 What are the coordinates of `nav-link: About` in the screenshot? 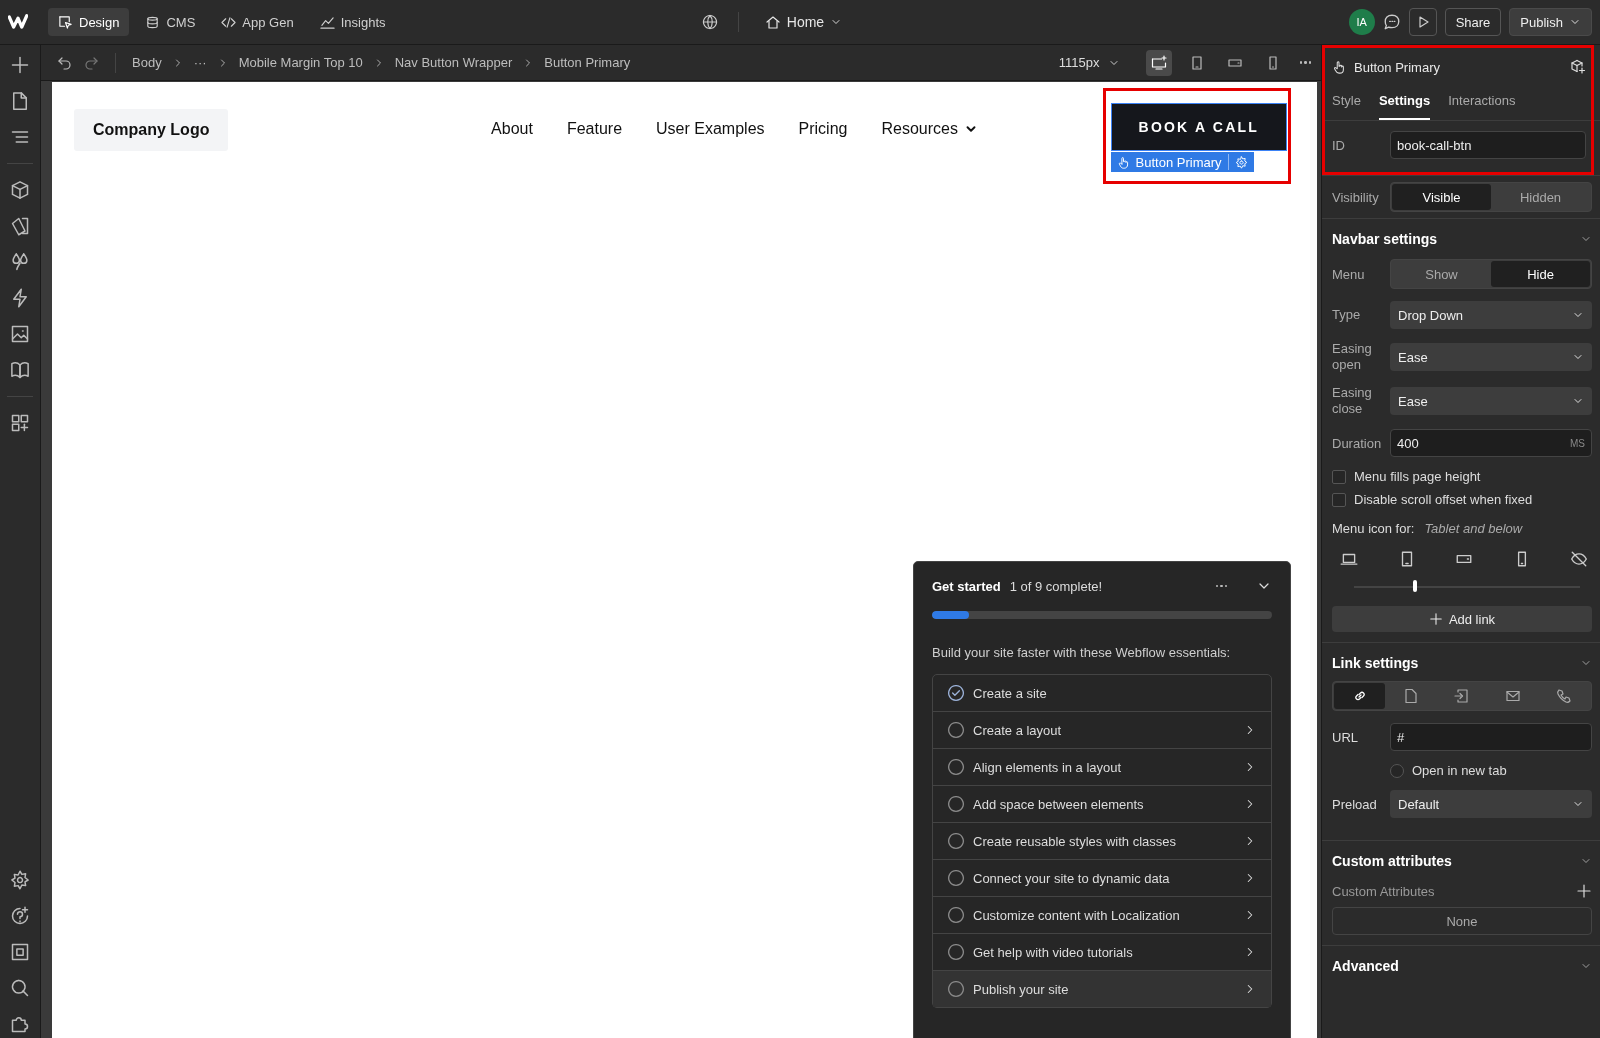 It's located at (512, 129).